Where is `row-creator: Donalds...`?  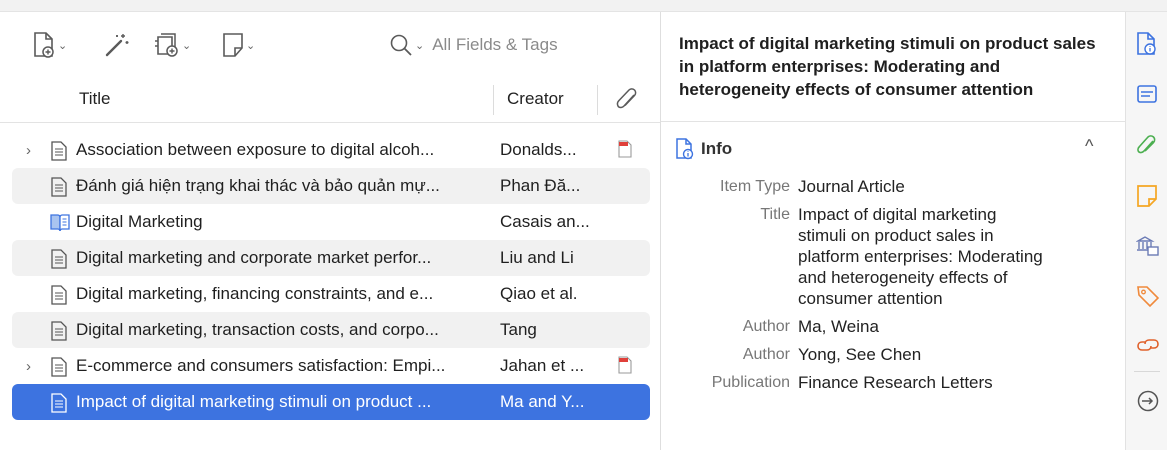 row-creator: Donalds... is located at coordinates (538, 149).